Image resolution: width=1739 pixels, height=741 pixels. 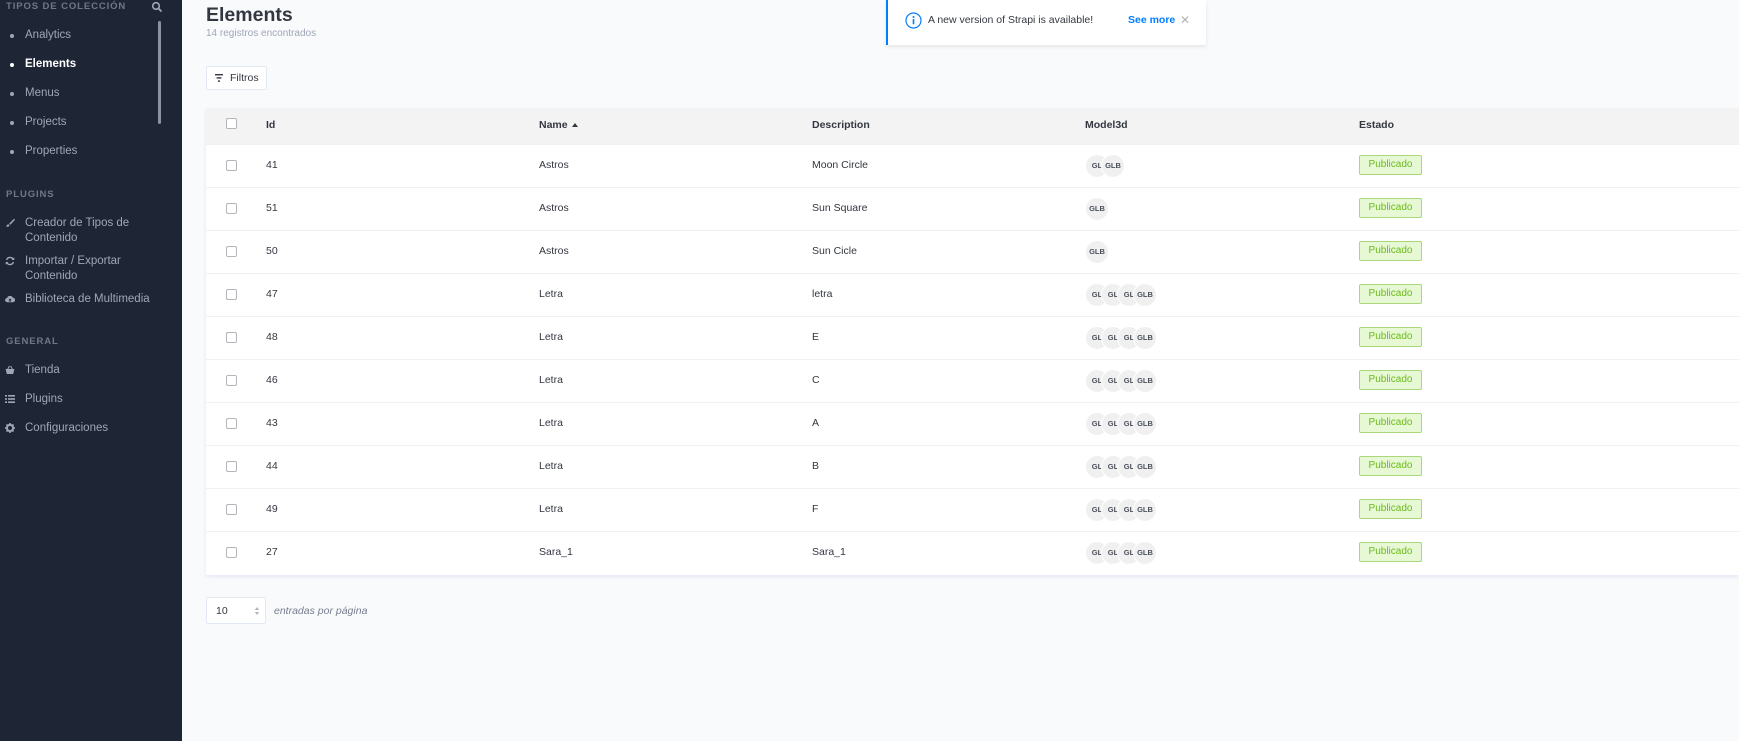 I want to click on records-count: 14 registros encontrados, so click(x=261, y=33).